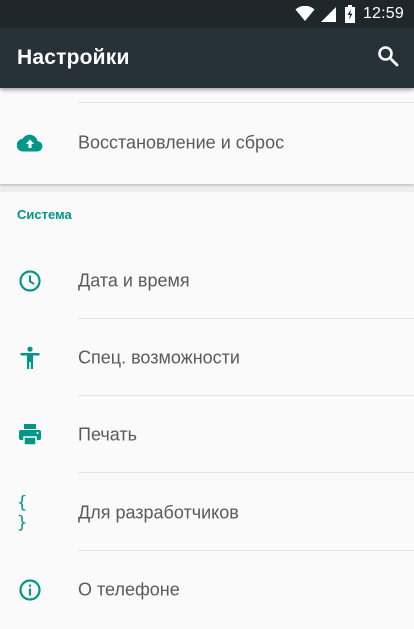 The width and height of the screenshot is (414, 629). What do you see at coordinates (30, 358) in the screenshot?
I see `accessibility-icon` at bounding box center [30, 358].